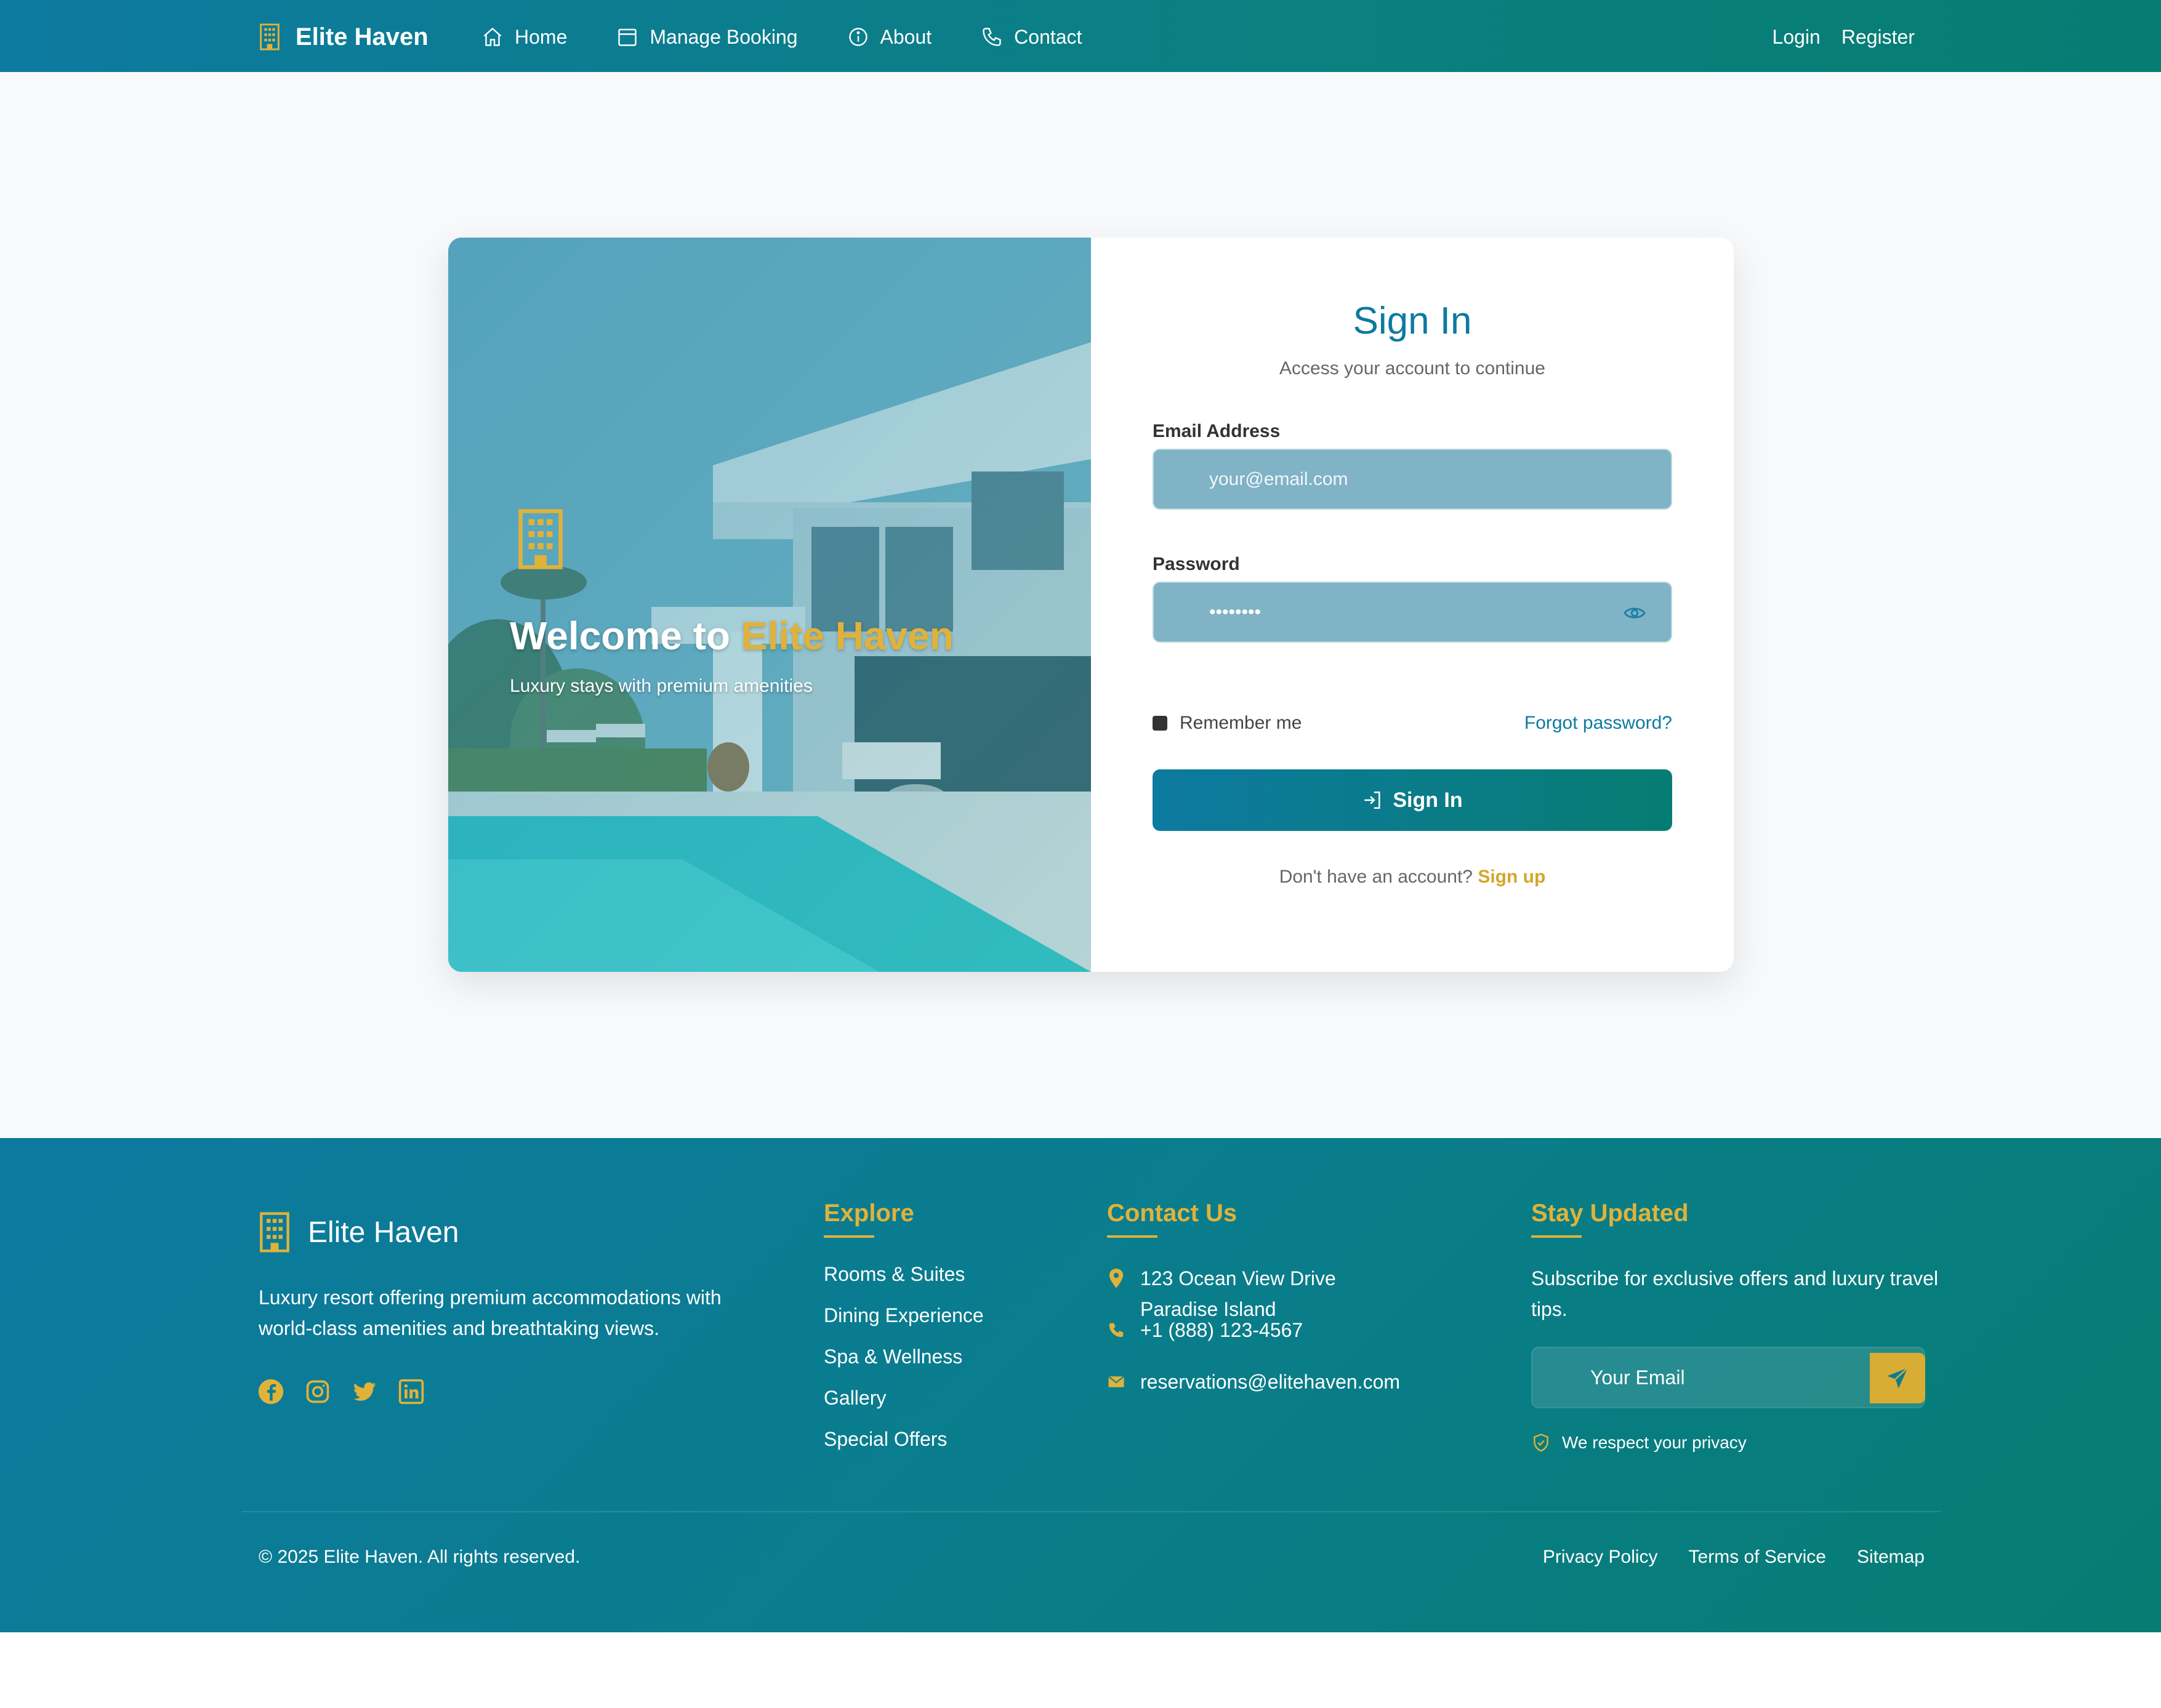  Describe the element at coordinates (732, 636) in the screenshot. I see `hero-title: Welcome to Elite Haven` at that location.